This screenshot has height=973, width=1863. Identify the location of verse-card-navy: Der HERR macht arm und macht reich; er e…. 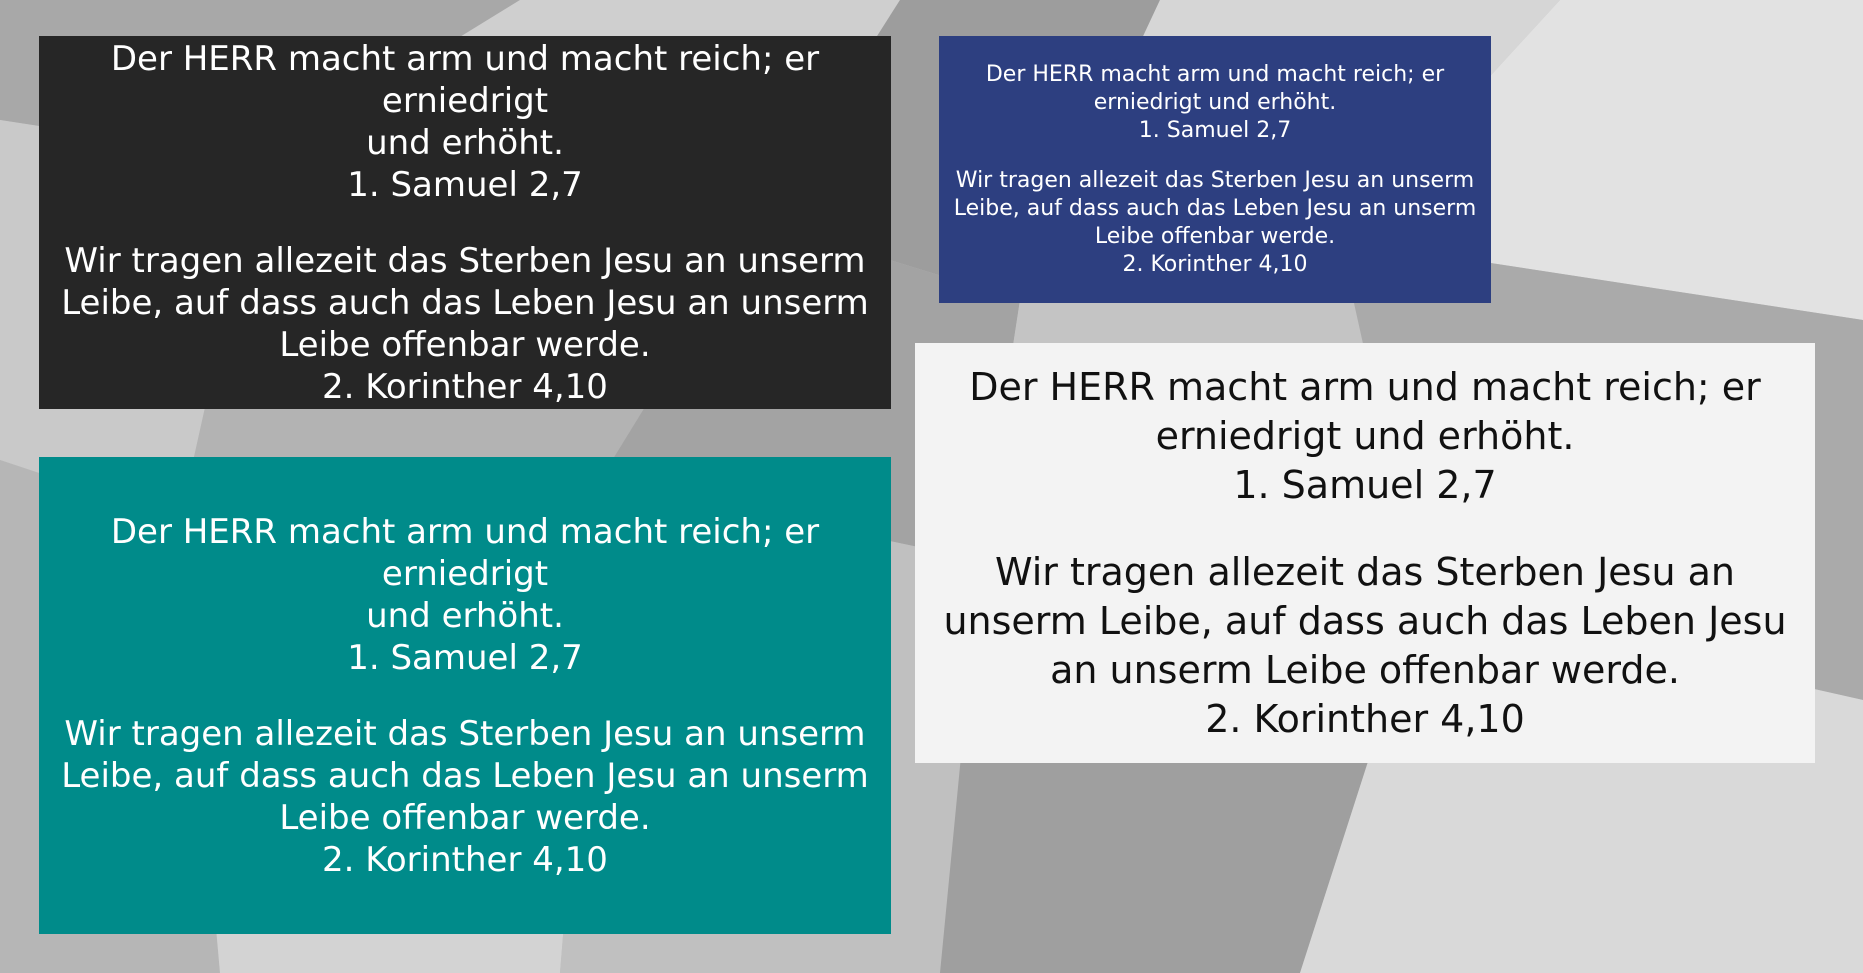
(1215, 169).